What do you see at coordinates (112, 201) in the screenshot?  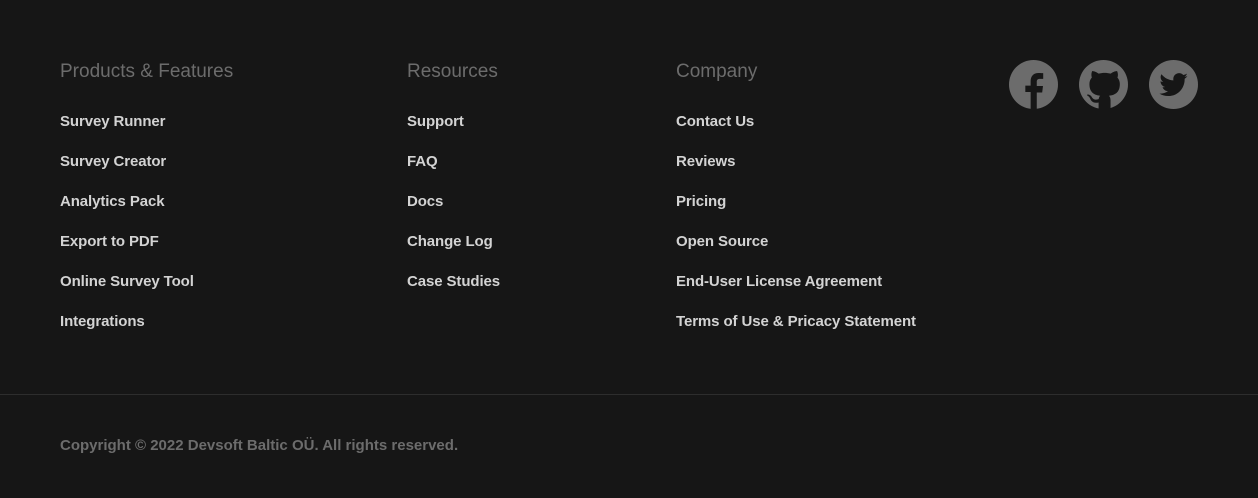 I see `link-analytics-pack: Analytics Pack` at bounding box center [112, 201].